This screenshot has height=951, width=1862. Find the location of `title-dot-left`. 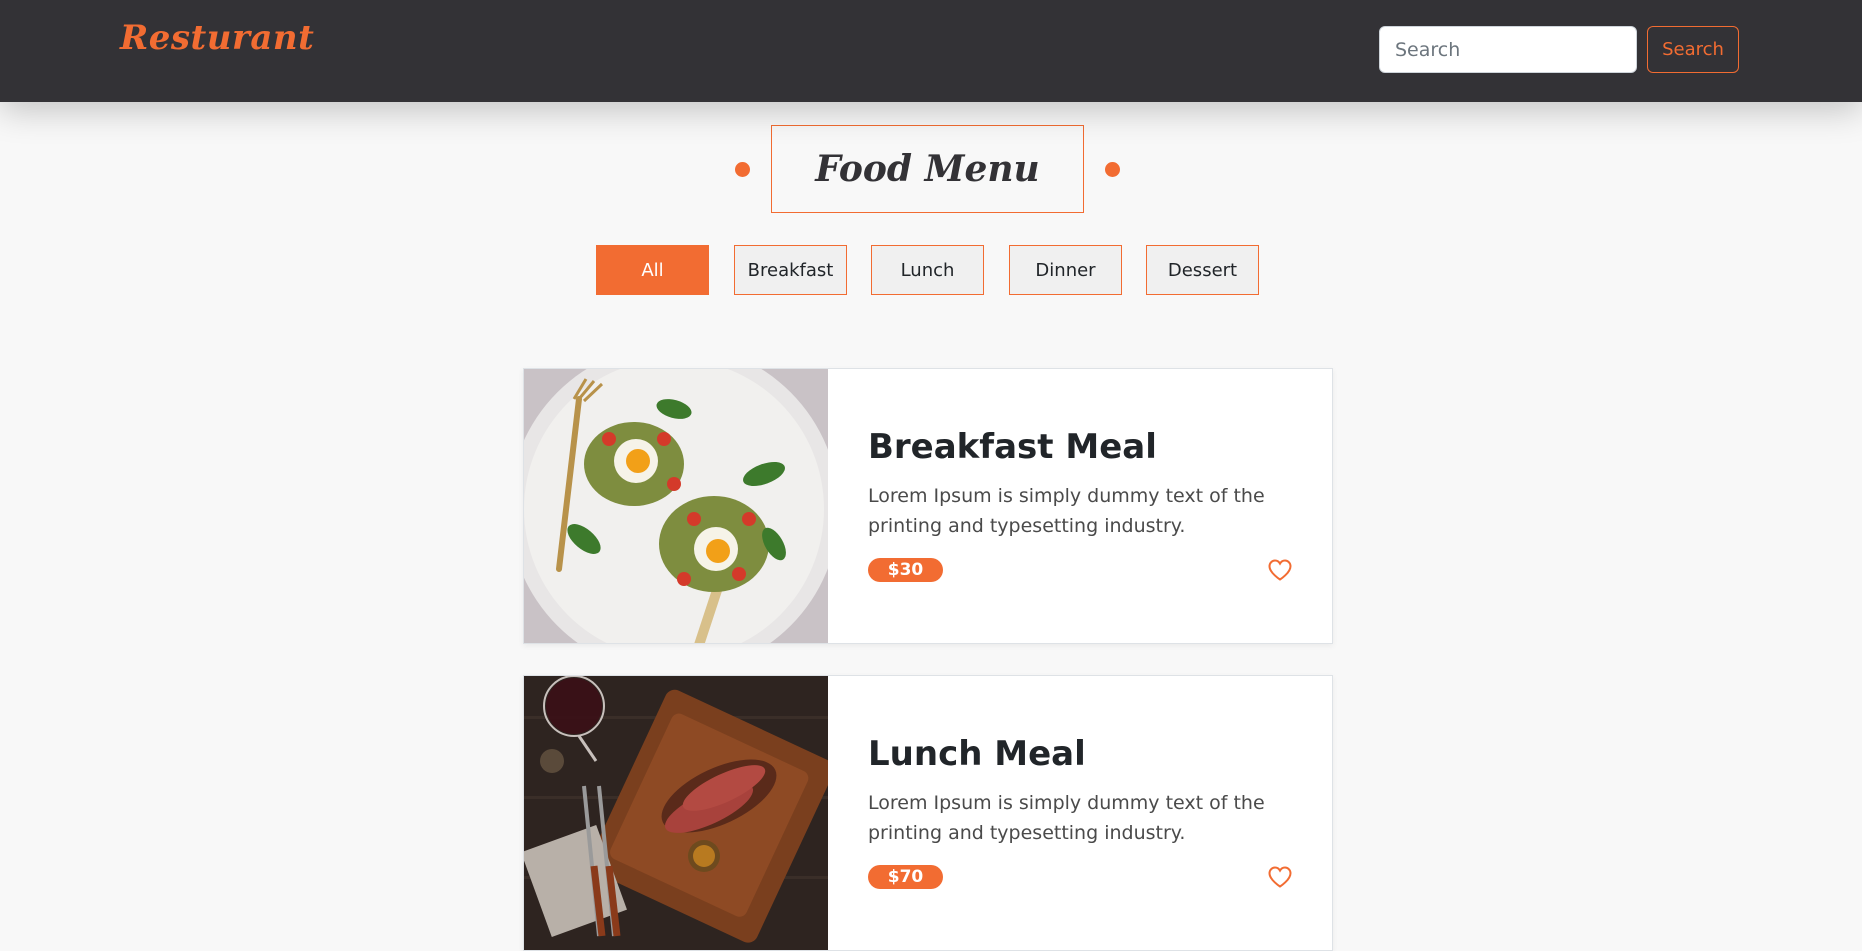

title-dot-left is located at coordinates (742, 169).